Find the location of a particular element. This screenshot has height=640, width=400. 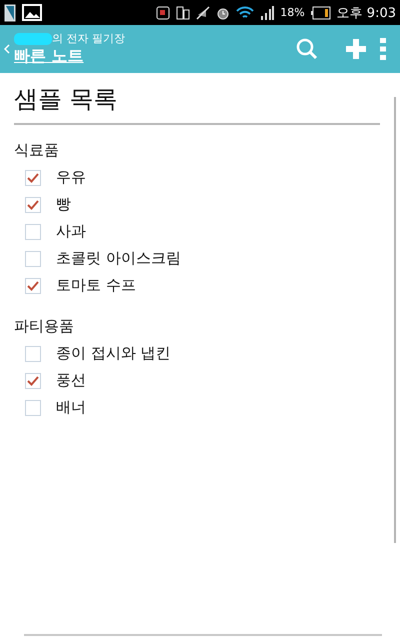

add-button is located at coordinates (356, 49).